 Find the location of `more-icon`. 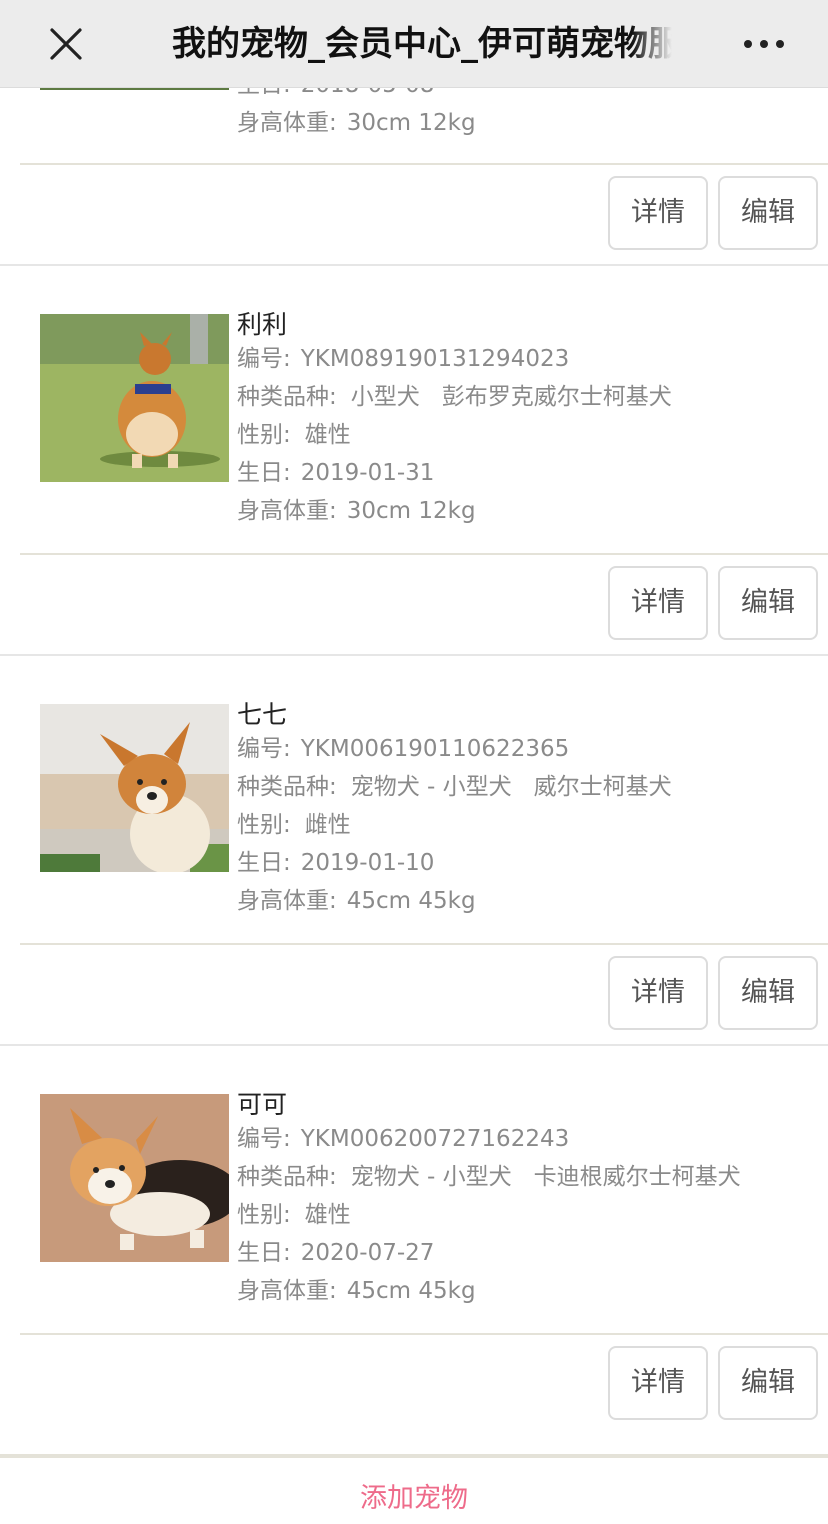

more-icon is located at coordinates (764, 45).